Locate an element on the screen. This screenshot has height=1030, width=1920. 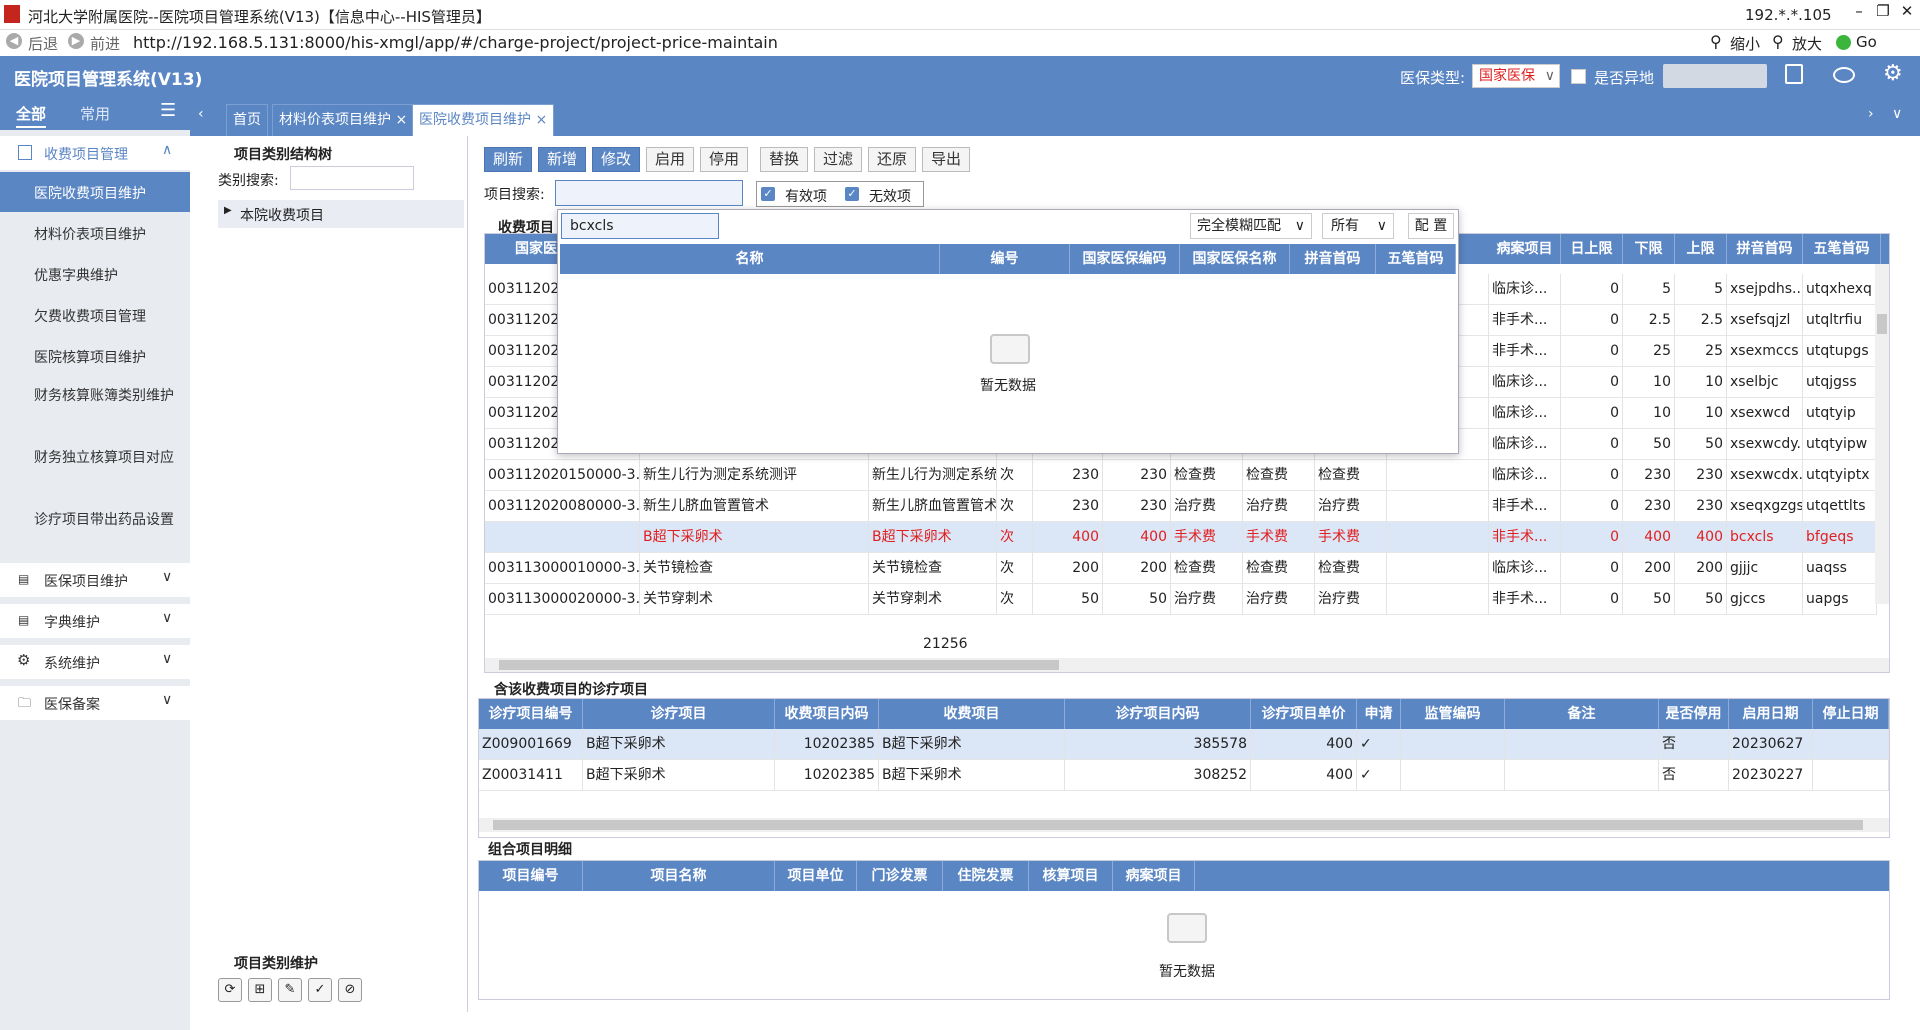
tabs-left-arrow-icon: ‹ is located at coordinates (201, 114).